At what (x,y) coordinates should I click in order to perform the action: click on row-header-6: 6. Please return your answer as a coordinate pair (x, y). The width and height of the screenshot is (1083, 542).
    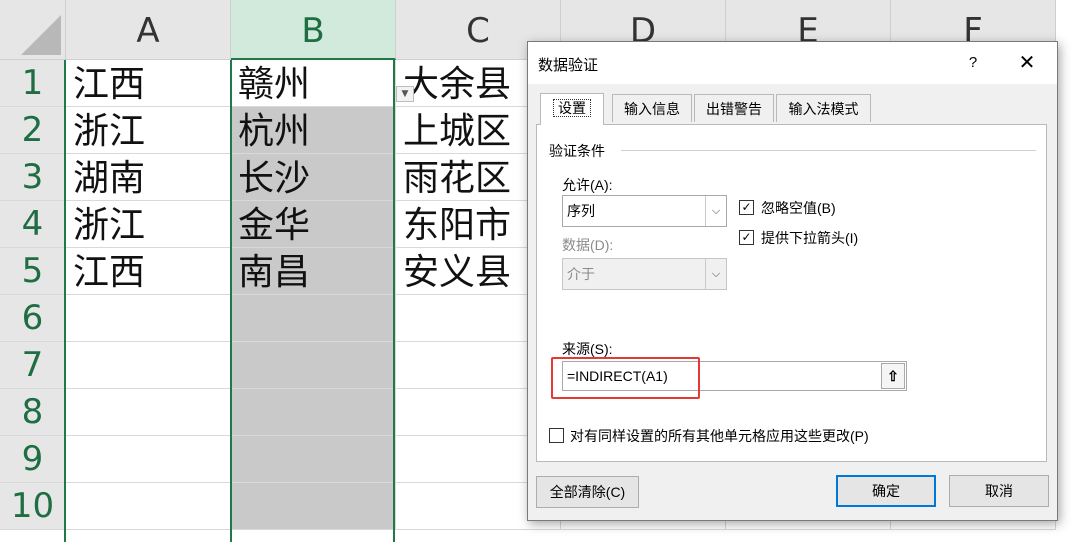
    Looking at the image, I should click on (33, 318).